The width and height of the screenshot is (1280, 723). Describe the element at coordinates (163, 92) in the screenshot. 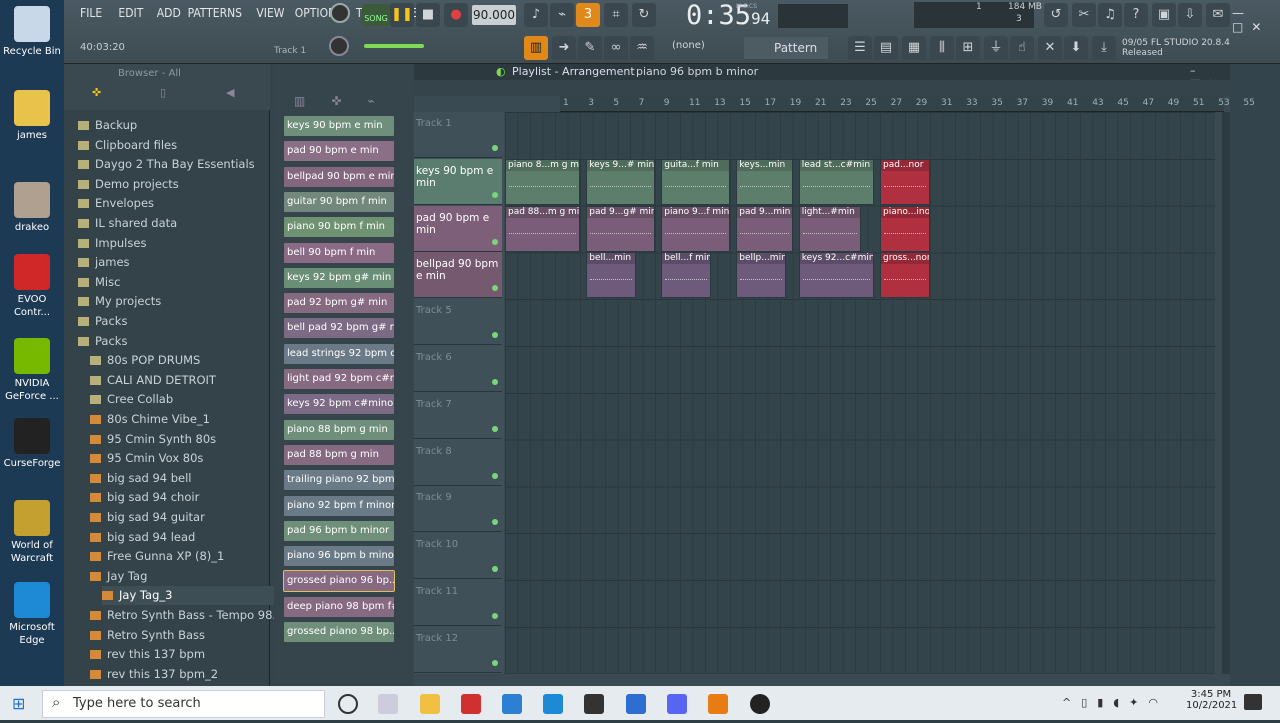

I see `file-icon: ▯` at that location.